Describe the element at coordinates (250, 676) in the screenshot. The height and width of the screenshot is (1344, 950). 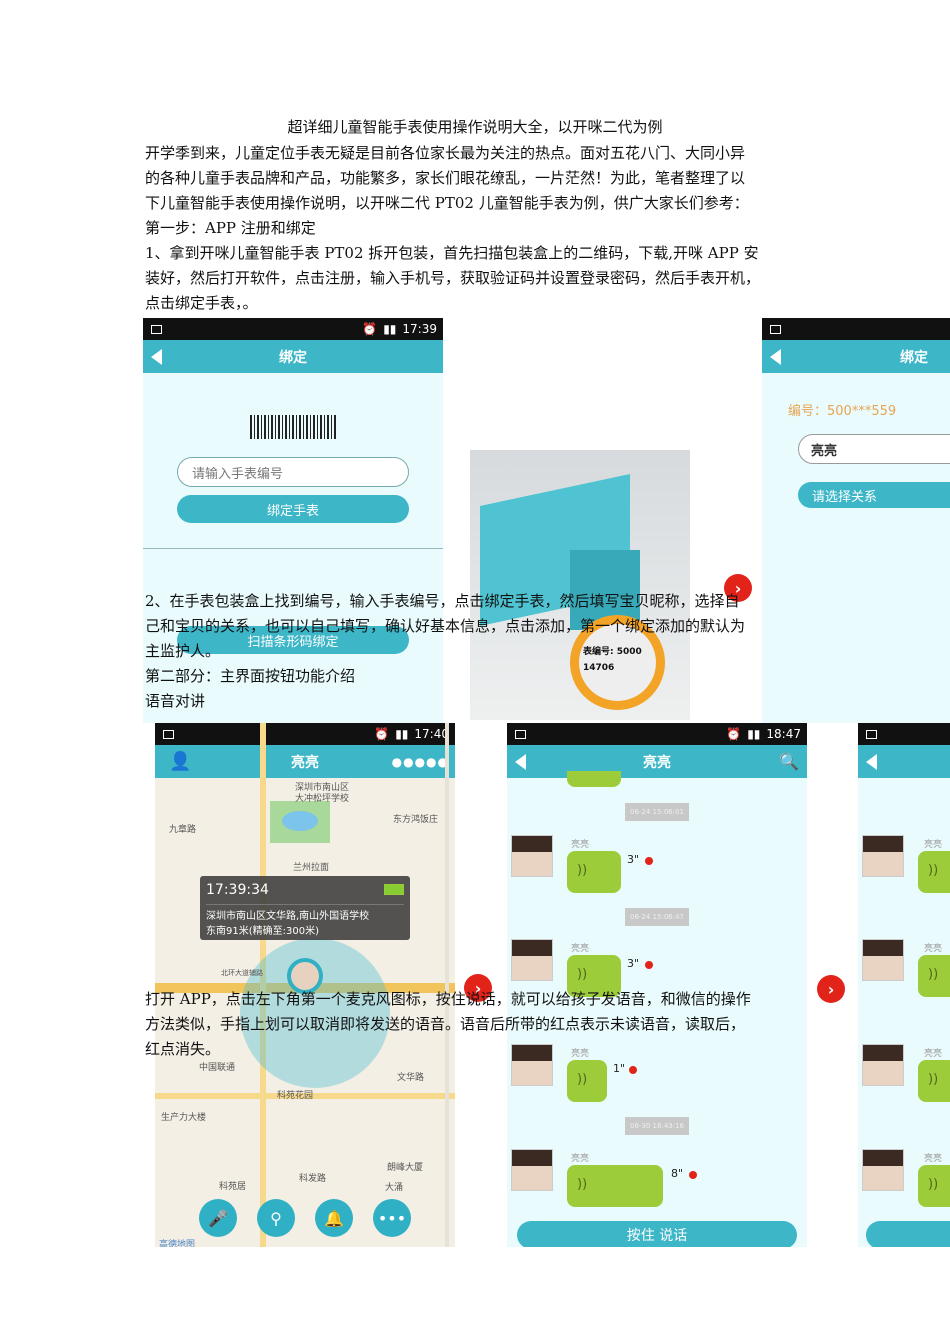
I see `part2-heading: 第二部分：主界面按钮功能介绍` at that location.